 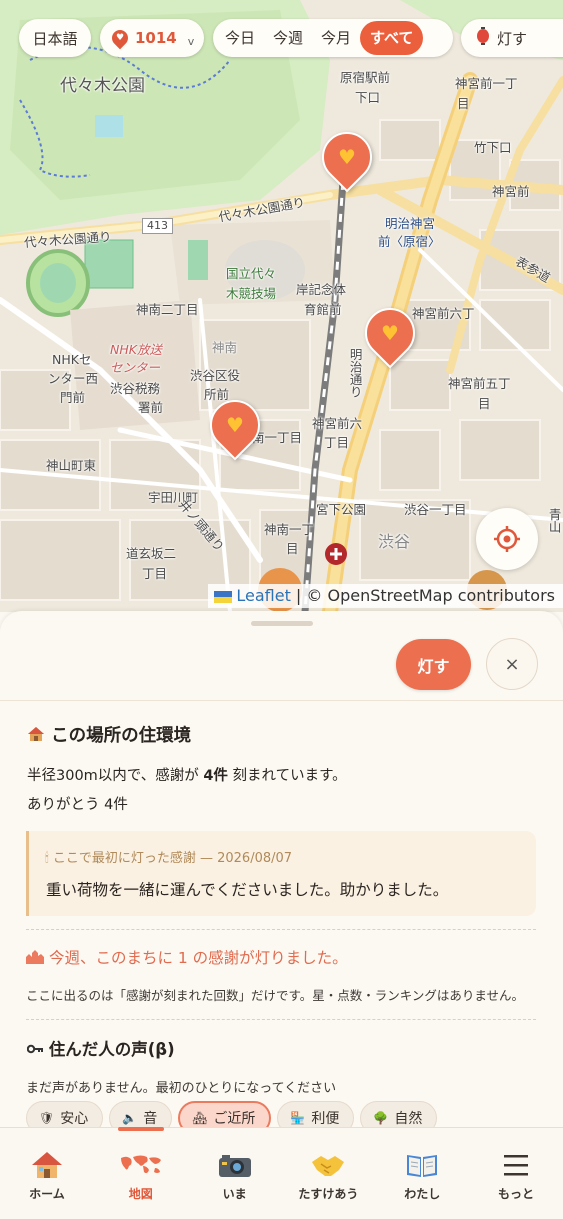 What do you see at coordinates (292, 548) in the screenshot?
I see `map-label-jinnan1c: 目` at bounding box center [292, 548].